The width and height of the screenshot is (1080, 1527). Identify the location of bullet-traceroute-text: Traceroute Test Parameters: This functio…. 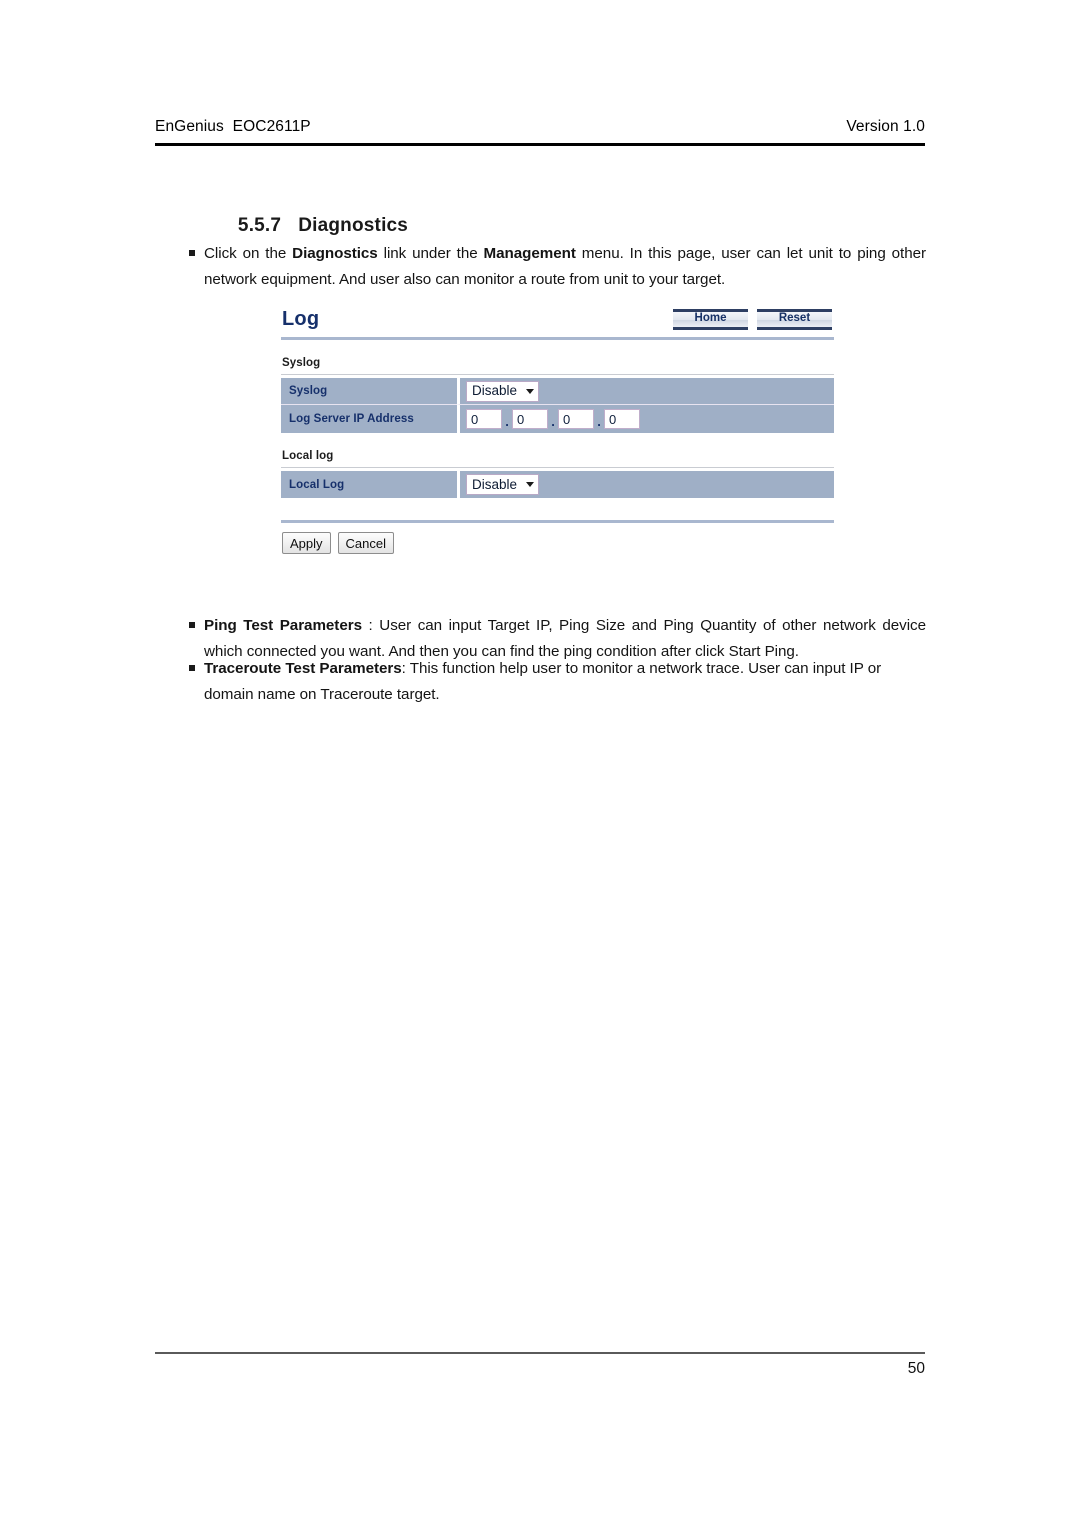
(565, 681).